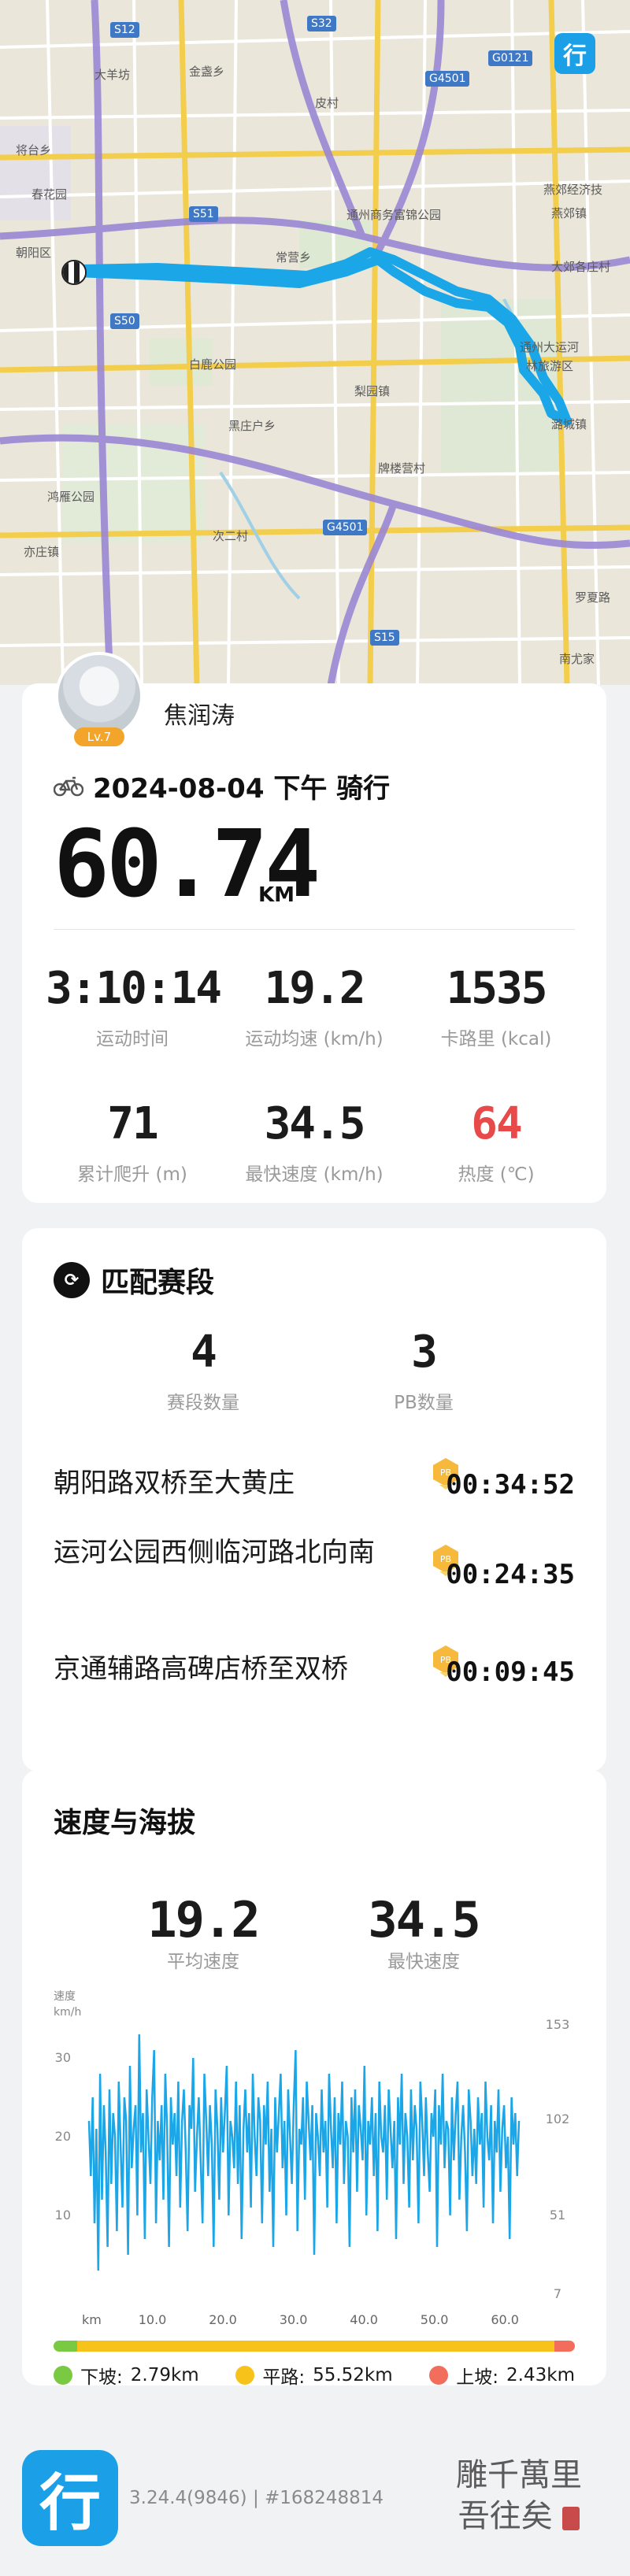  I want to click on stat-heat: 64 热度 (℃), so click(496, 1142).